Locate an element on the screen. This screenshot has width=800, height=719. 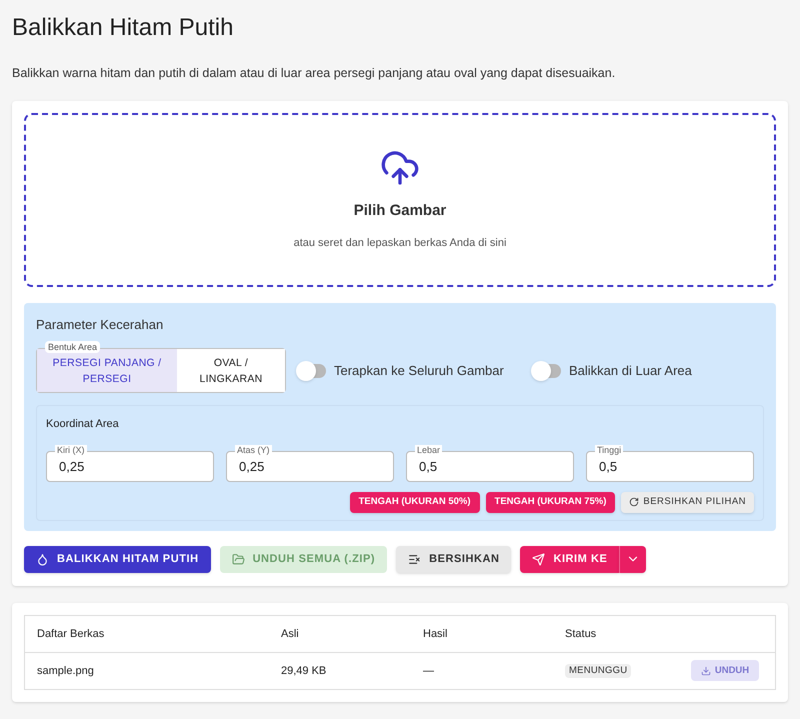
send-to-button: KIRIM KE is located at coordinates (570, 559).